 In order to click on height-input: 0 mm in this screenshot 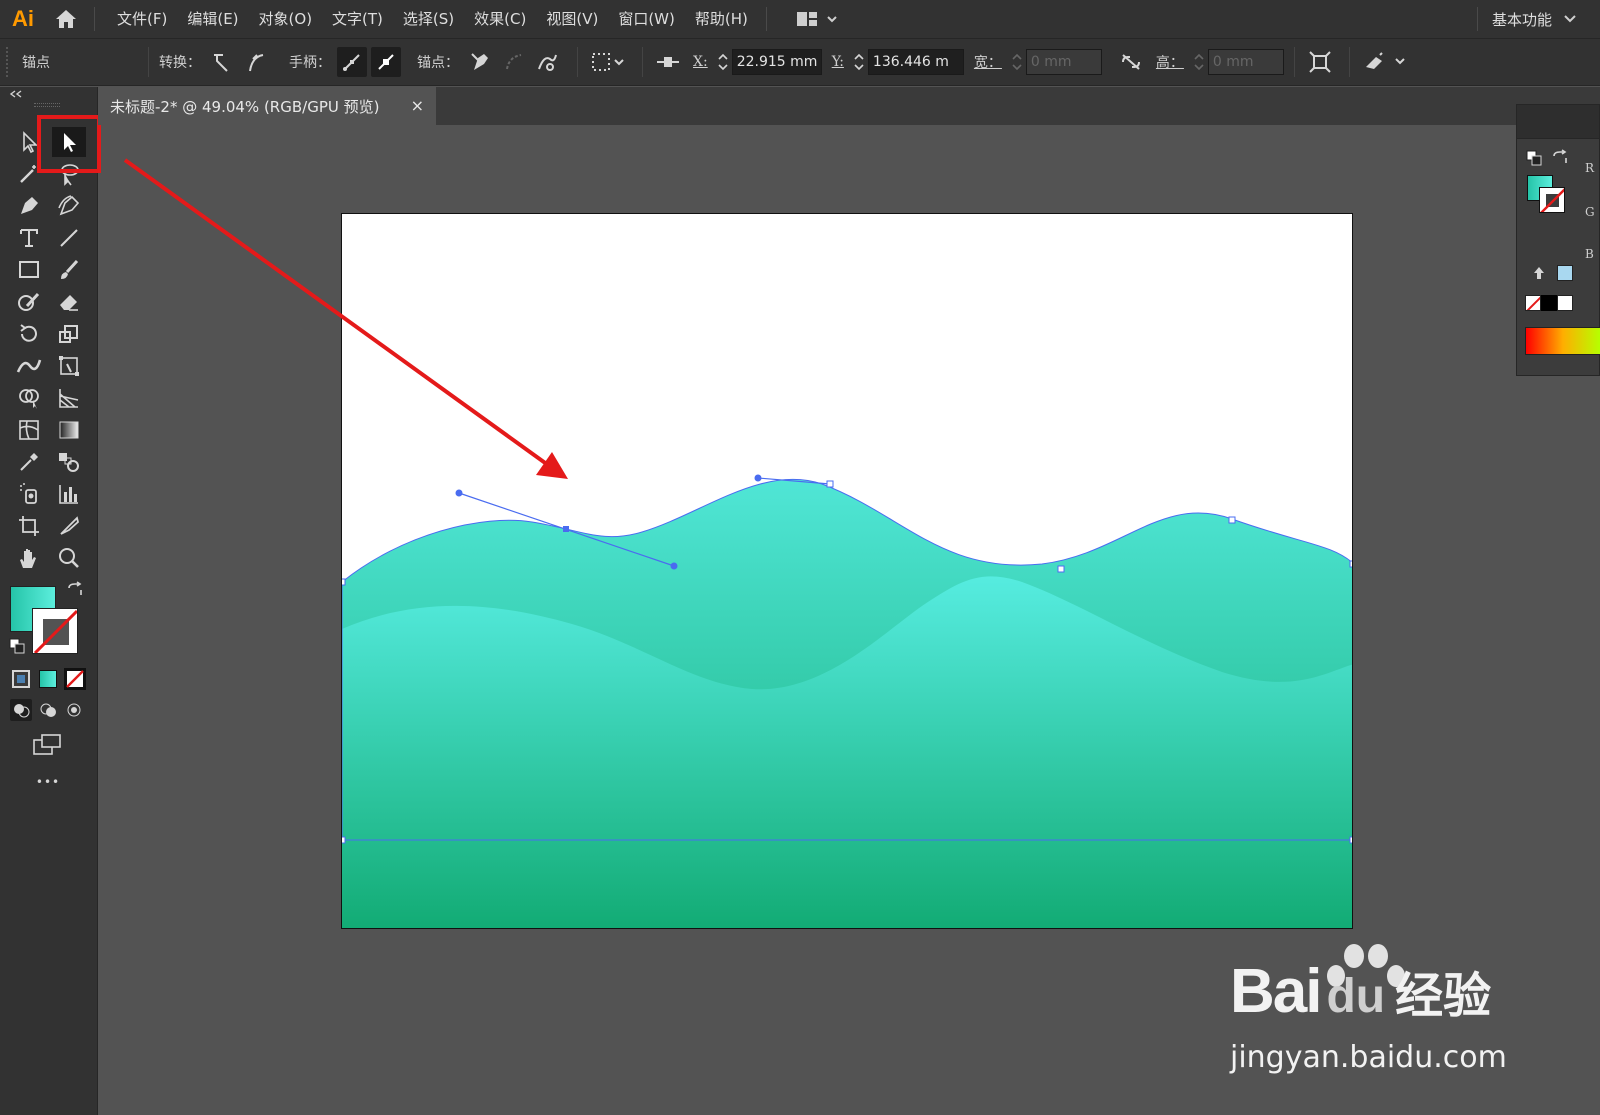, I will do `click(1245, 62)`.